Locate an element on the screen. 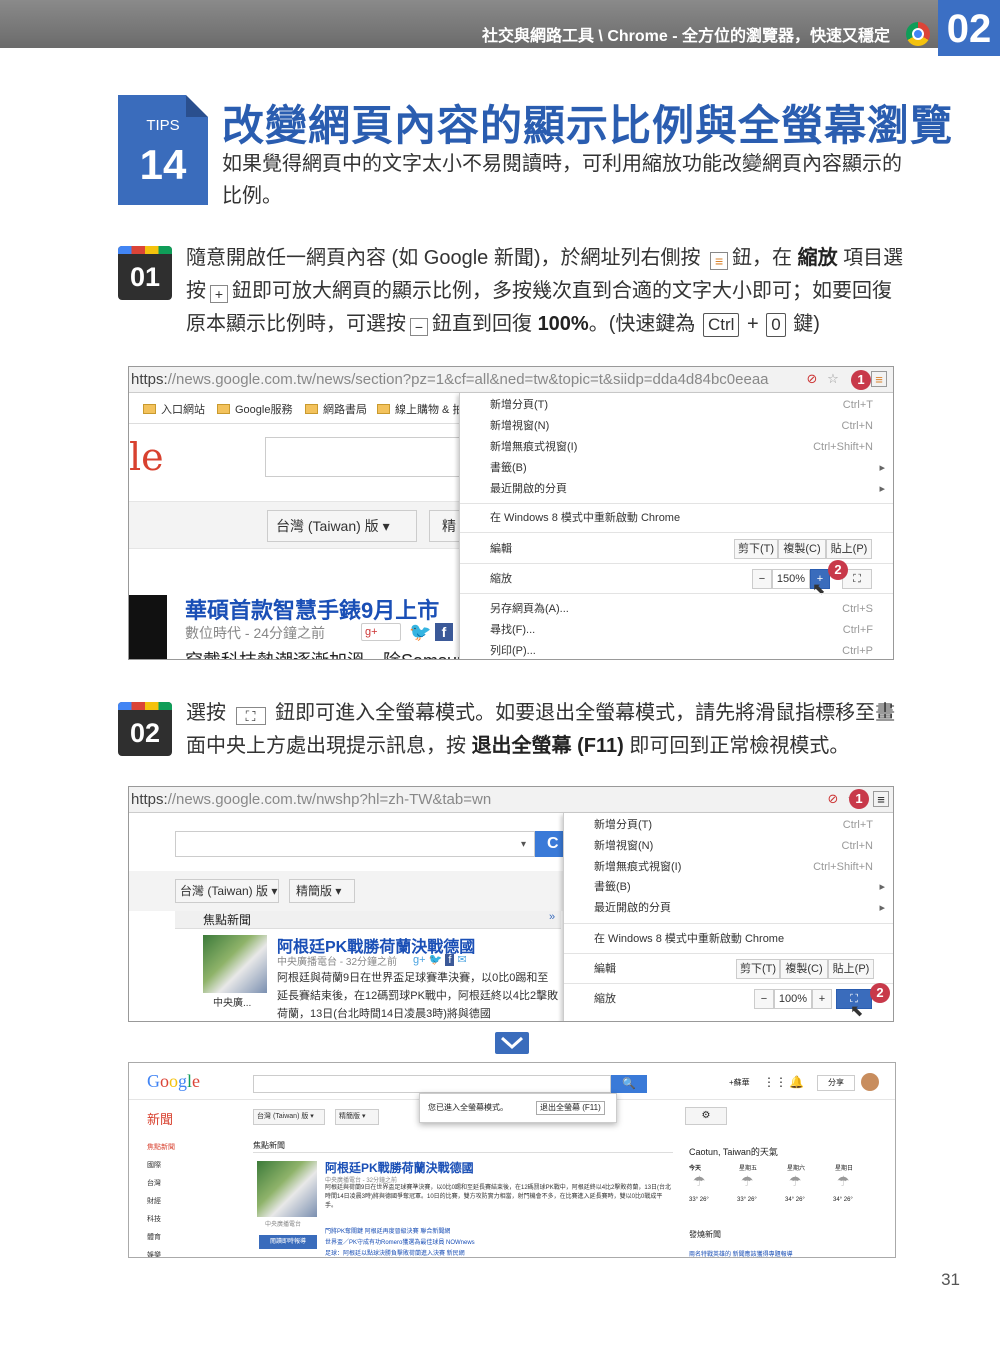 The width and height of the screenshot is (1000, 1353). rain-cloud-icon: ☂ is located at coordinates (747, 1181).